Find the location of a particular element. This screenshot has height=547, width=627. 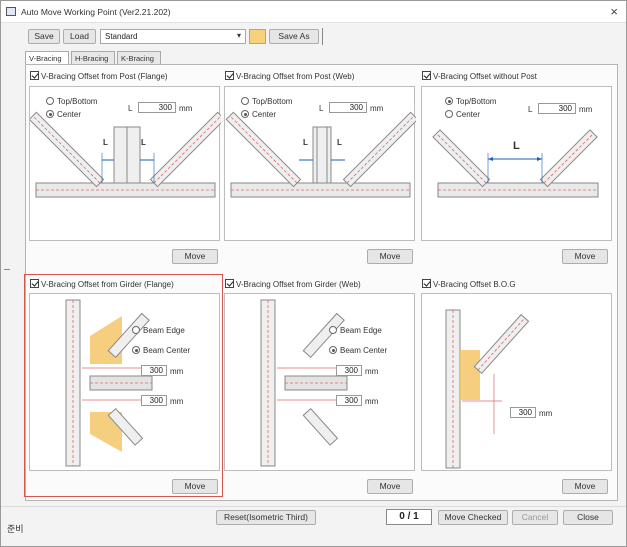

cell-1-dim-label-left: L is located at coordinates (105, 142).